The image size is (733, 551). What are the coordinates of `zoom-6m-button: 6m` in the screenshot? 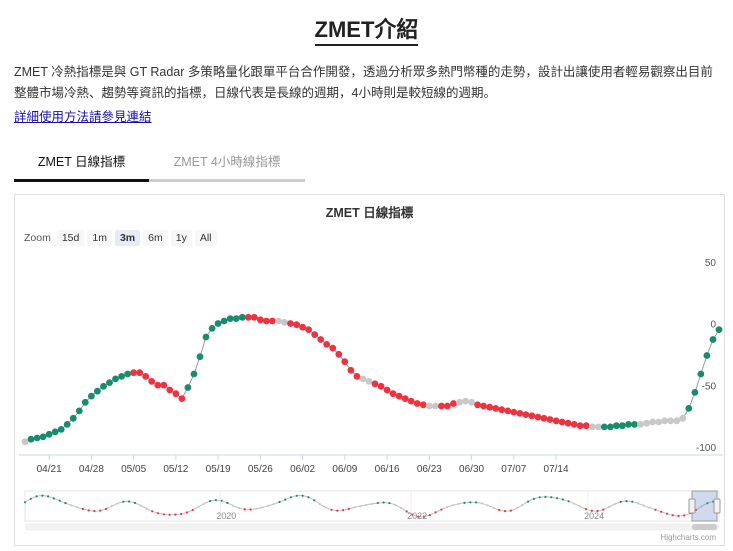 It's located at (155, 238).